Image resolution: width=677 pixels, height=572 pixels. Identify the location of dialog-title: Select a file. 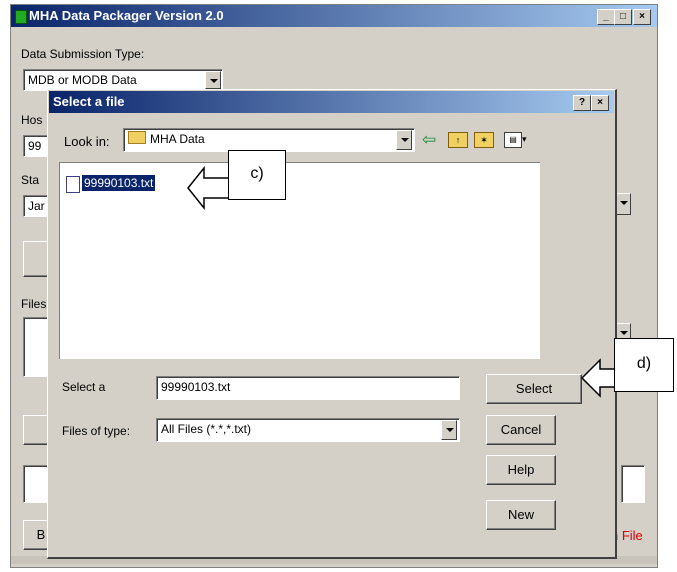
(89, 101).